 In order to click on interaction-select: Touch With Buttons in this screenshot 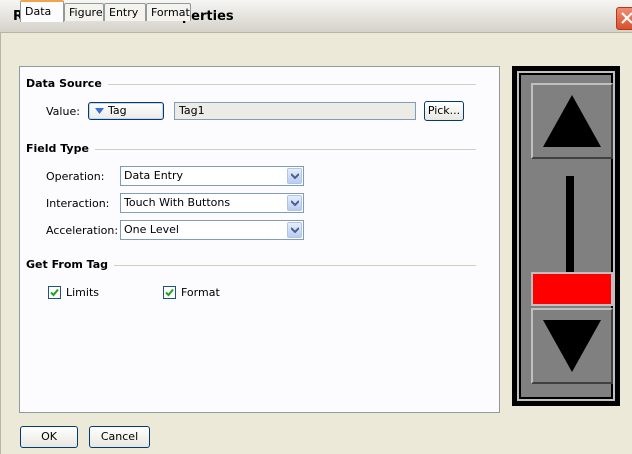, I will do `click(212, 203)`.